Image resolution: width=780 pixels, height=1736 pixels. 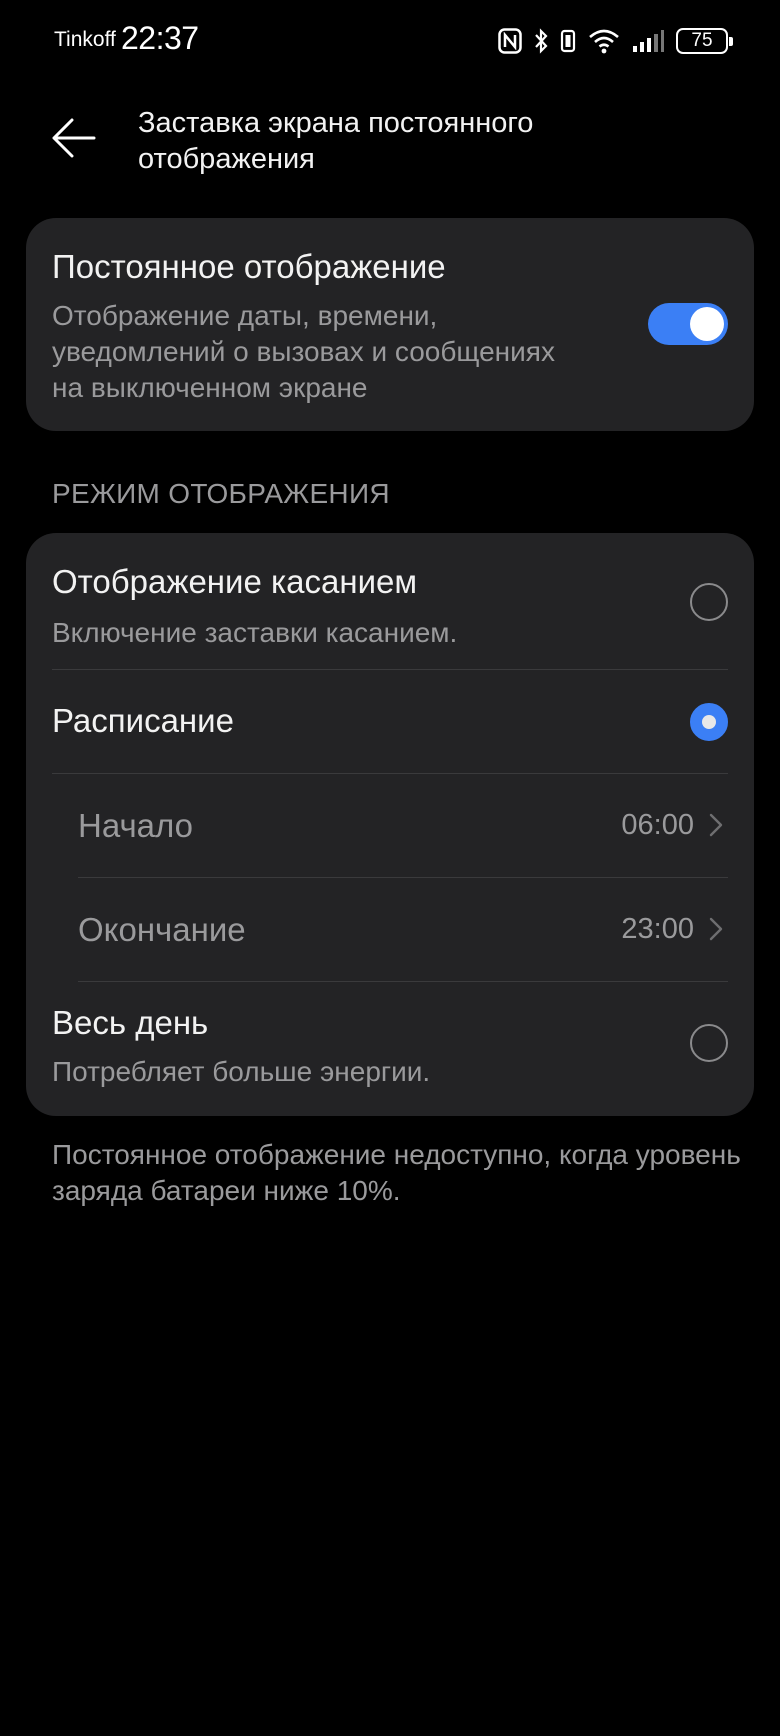 What do you see at coordinates (568, 41) in the screenshot?
I see `vibrate-icon` at bounding box center [568, 41].